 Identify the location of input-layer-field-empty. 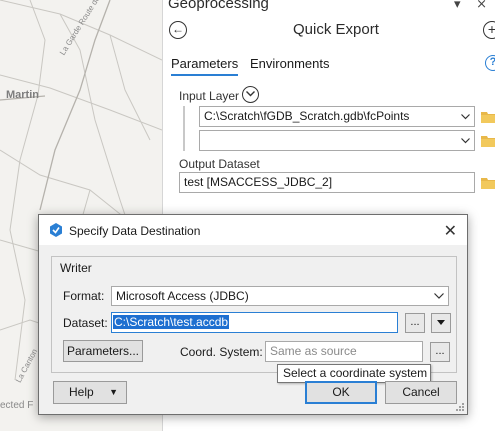
(337, 140).